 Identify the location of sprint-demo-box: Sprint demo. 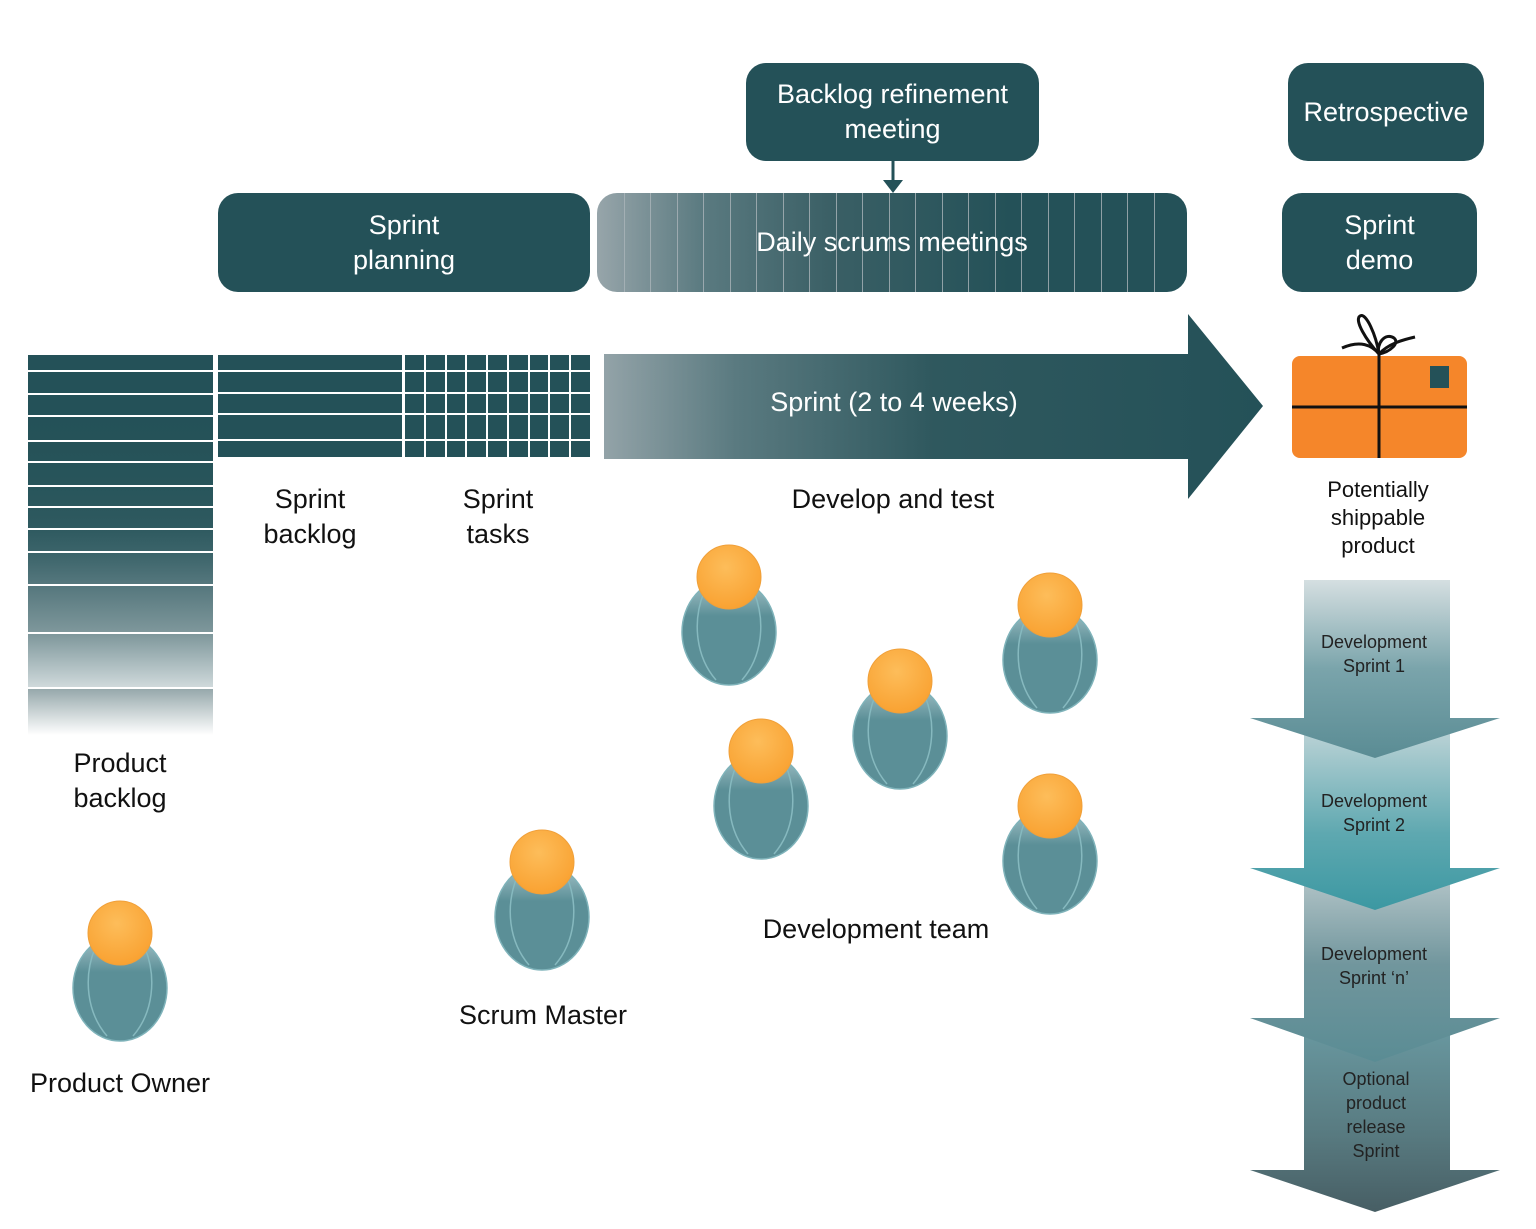
(1379, 242).